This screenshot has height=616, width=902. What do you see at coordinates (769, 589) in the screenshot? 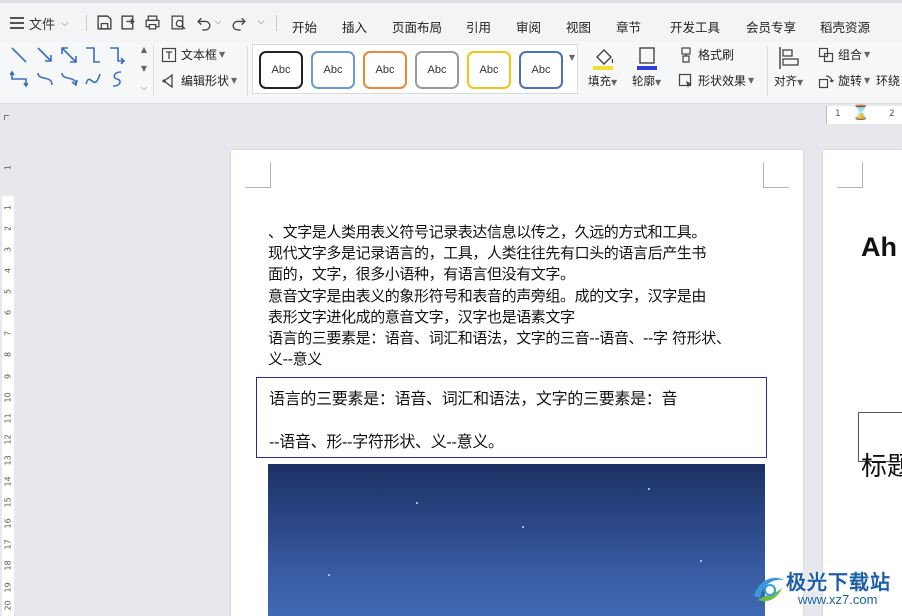
I see `watermark-logo-icon` at bounding box center [769, 589].